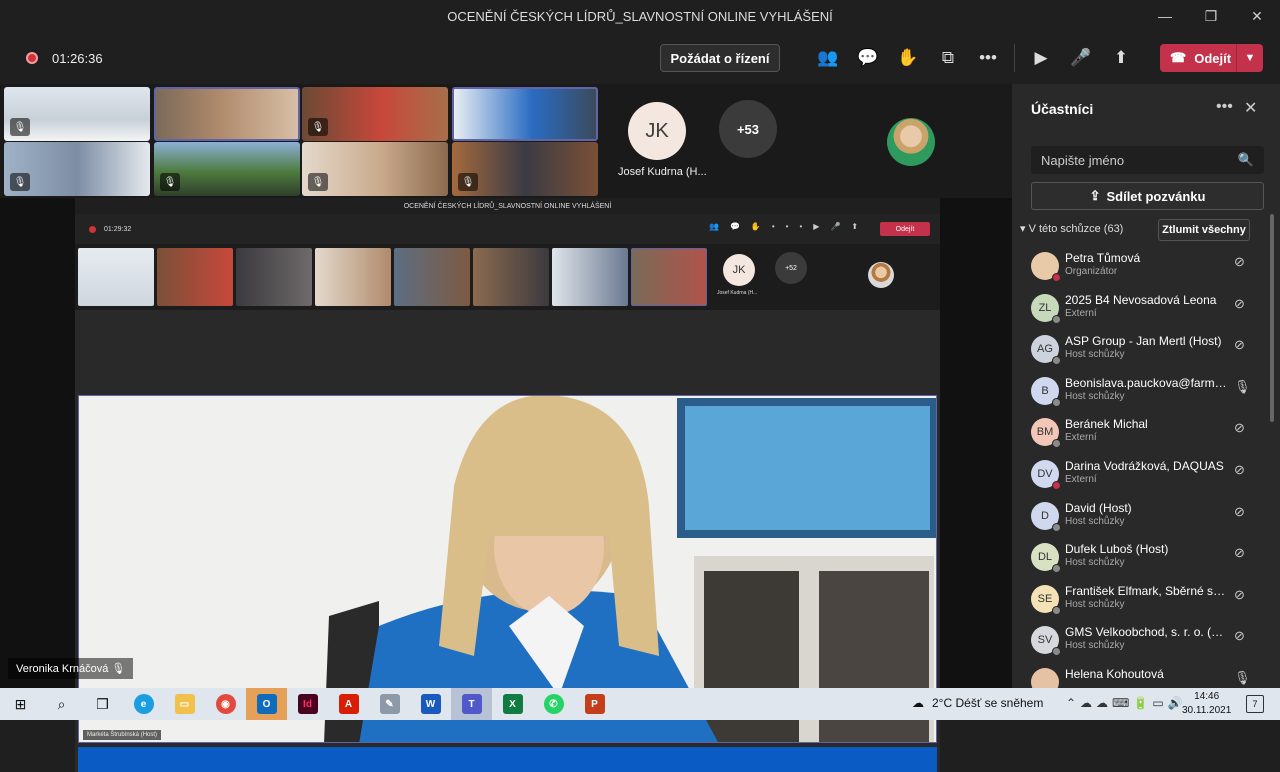 The image size is (1280, 772). Describe the element at coordinates (1140, 431) in the screenshot. I see `participant-row: BM Beránek Michal Externí ⊘` at that location.